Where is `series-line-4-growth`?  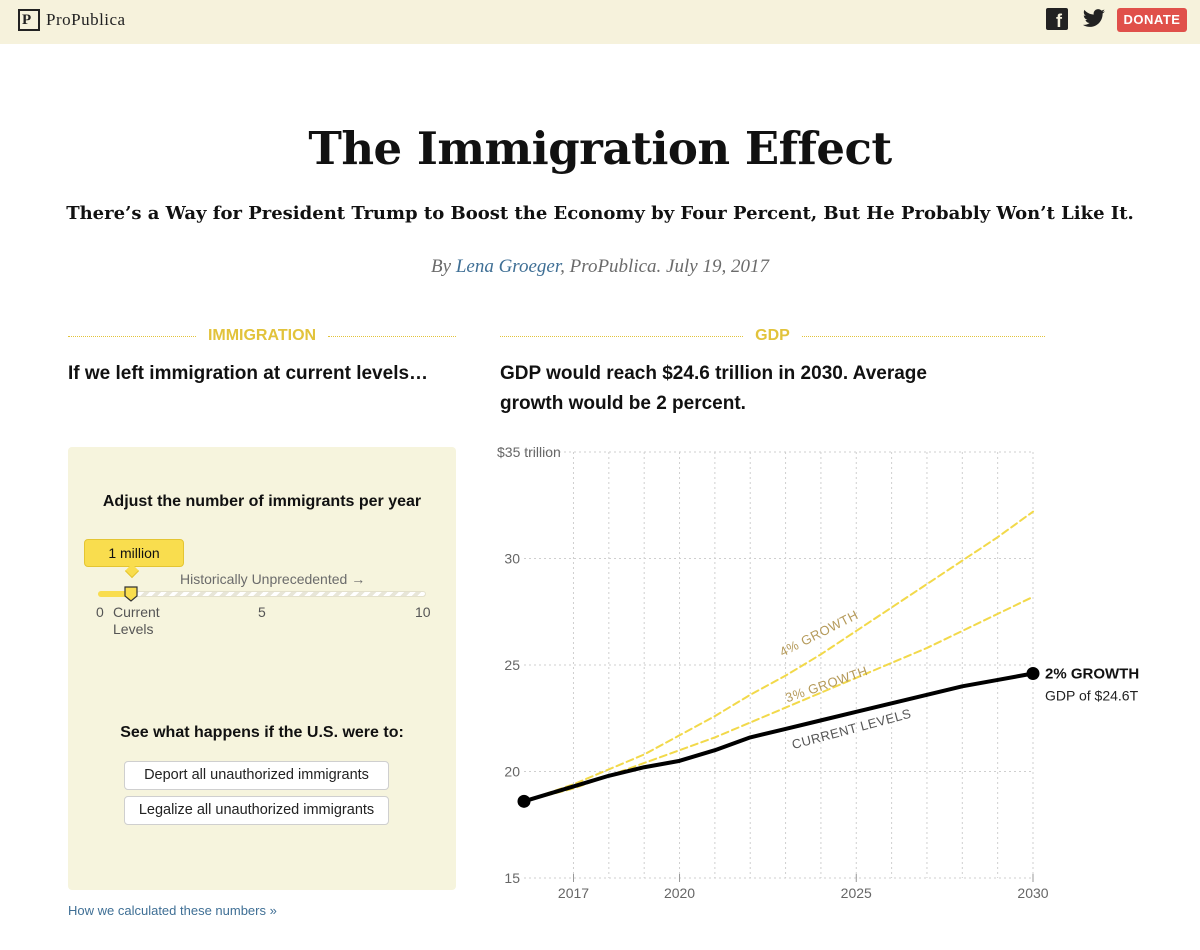 series-line-4-growth is located at coordinates (778, 656).